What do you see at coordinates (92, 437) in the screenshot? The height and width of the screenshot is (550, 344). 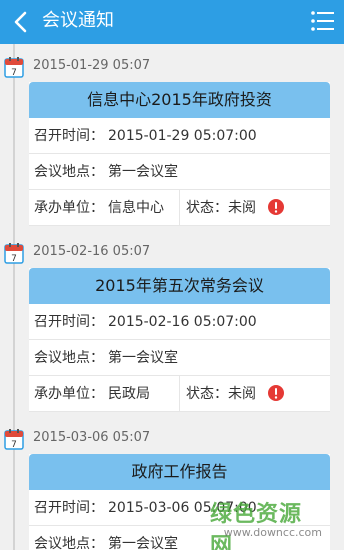 I see `meeting-date: 2015-03-06 05:07` at bounding box center [92, 437].